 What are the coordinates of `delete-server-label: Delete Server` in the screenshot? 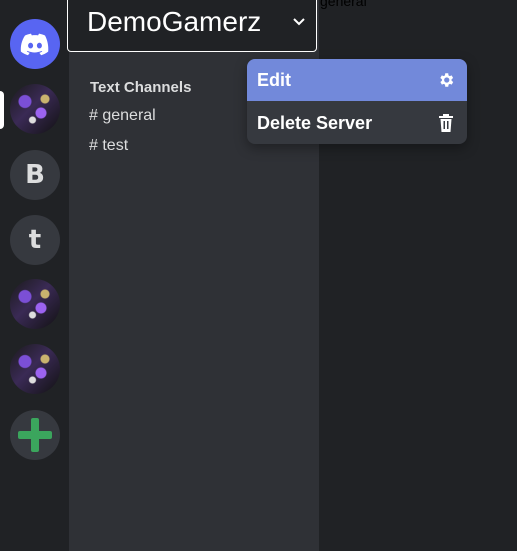 It's located at (315, 122).